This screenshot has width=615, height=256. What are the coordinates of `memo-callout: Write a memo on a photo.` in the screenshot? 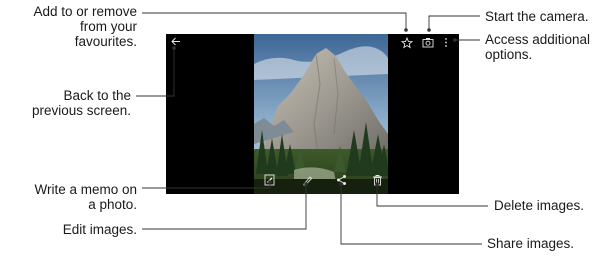 It's located at (85, 197).